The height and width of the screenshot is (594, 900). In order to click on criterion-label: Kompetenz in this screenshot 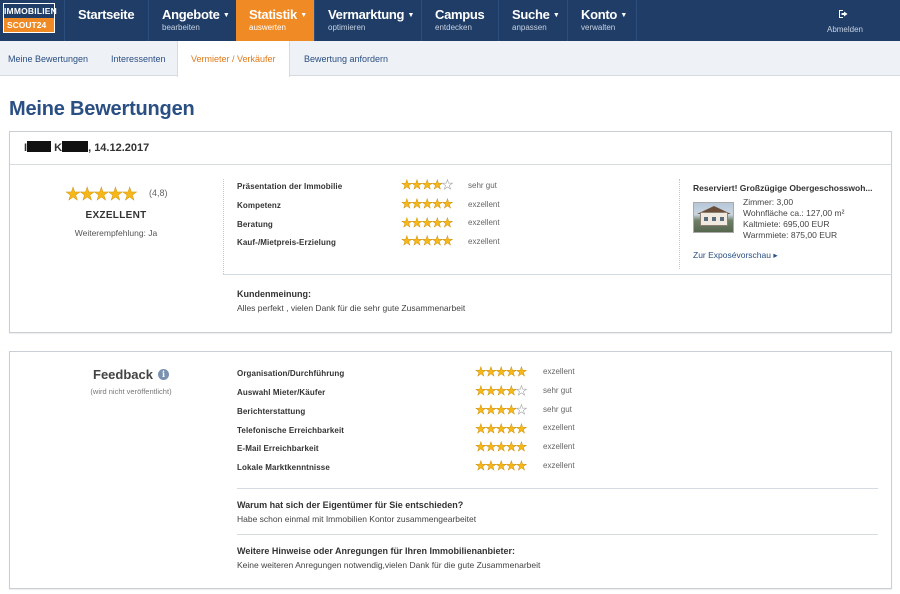, I will do `click(259, 205)`.